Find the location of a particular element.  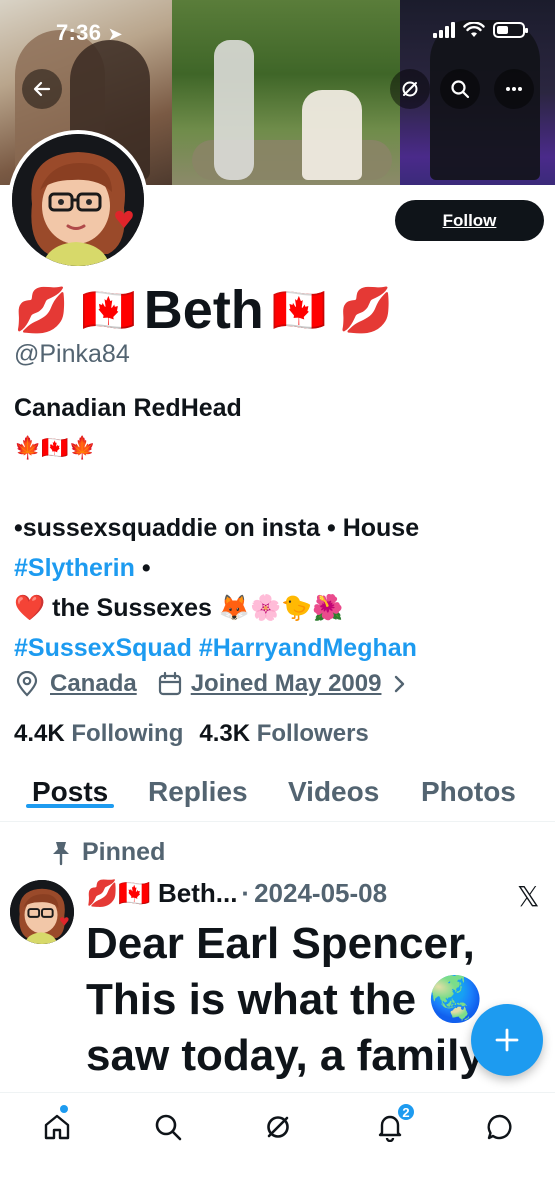

wifi-icon is located at coordinates (474, 29).